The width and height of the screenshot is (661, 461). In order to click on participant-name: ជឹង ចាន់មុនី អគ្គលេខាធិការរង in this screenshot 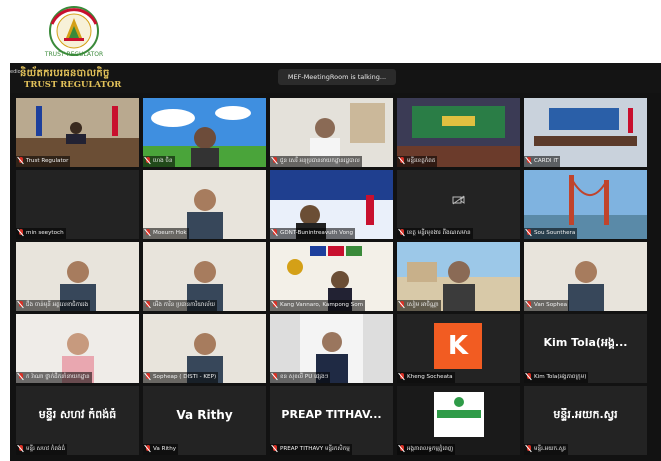, I will do `click(57, 305)`.